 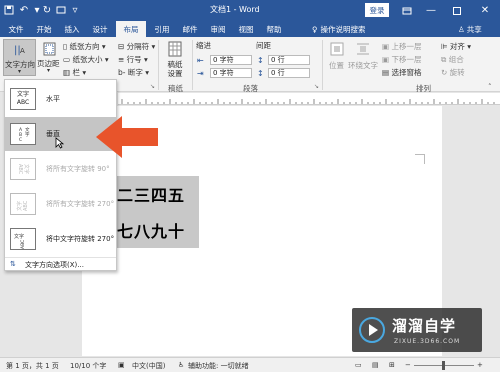 What do you see at coordinates (420, 159) in the screenshot?
I see `margin-corner-mark` at bounding box center [420, 159].